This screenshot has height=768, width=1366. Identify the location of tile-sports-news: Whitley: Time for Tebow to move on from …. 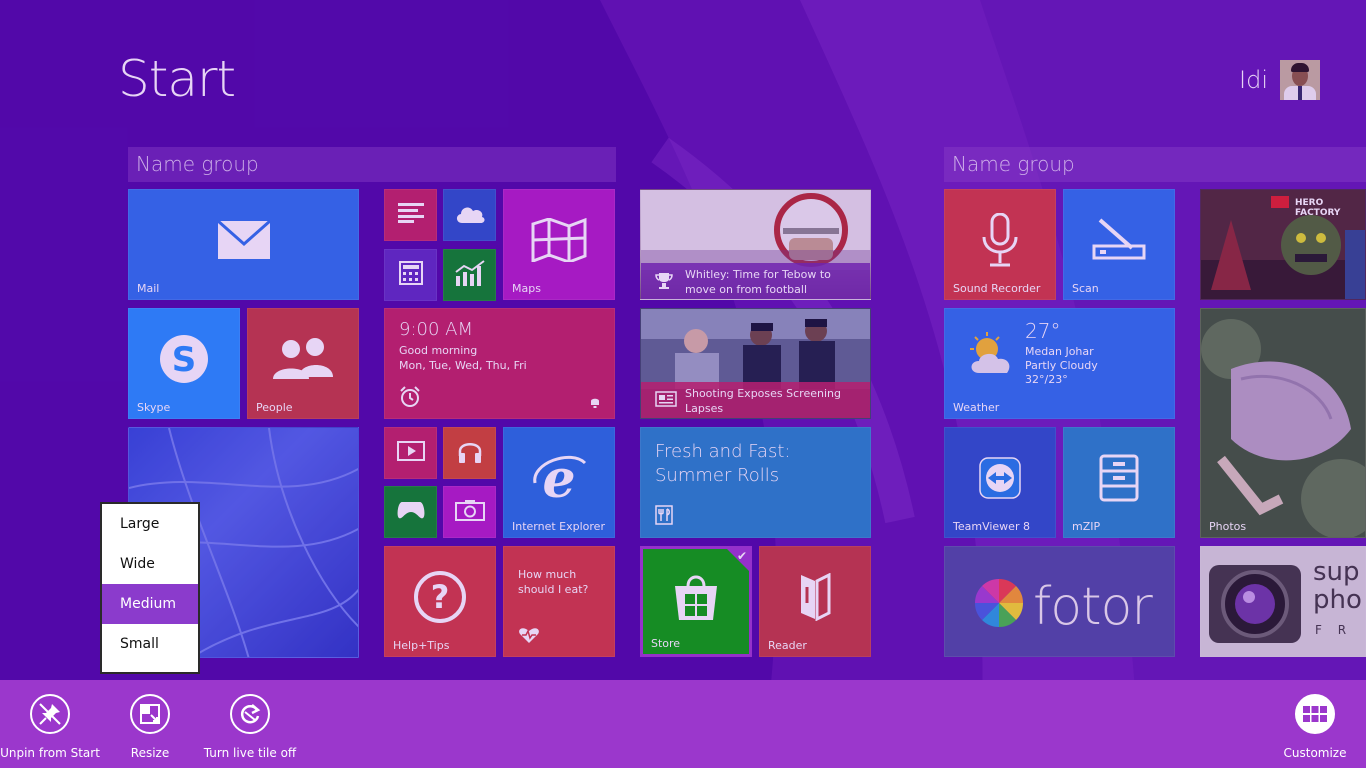
(755, 244).